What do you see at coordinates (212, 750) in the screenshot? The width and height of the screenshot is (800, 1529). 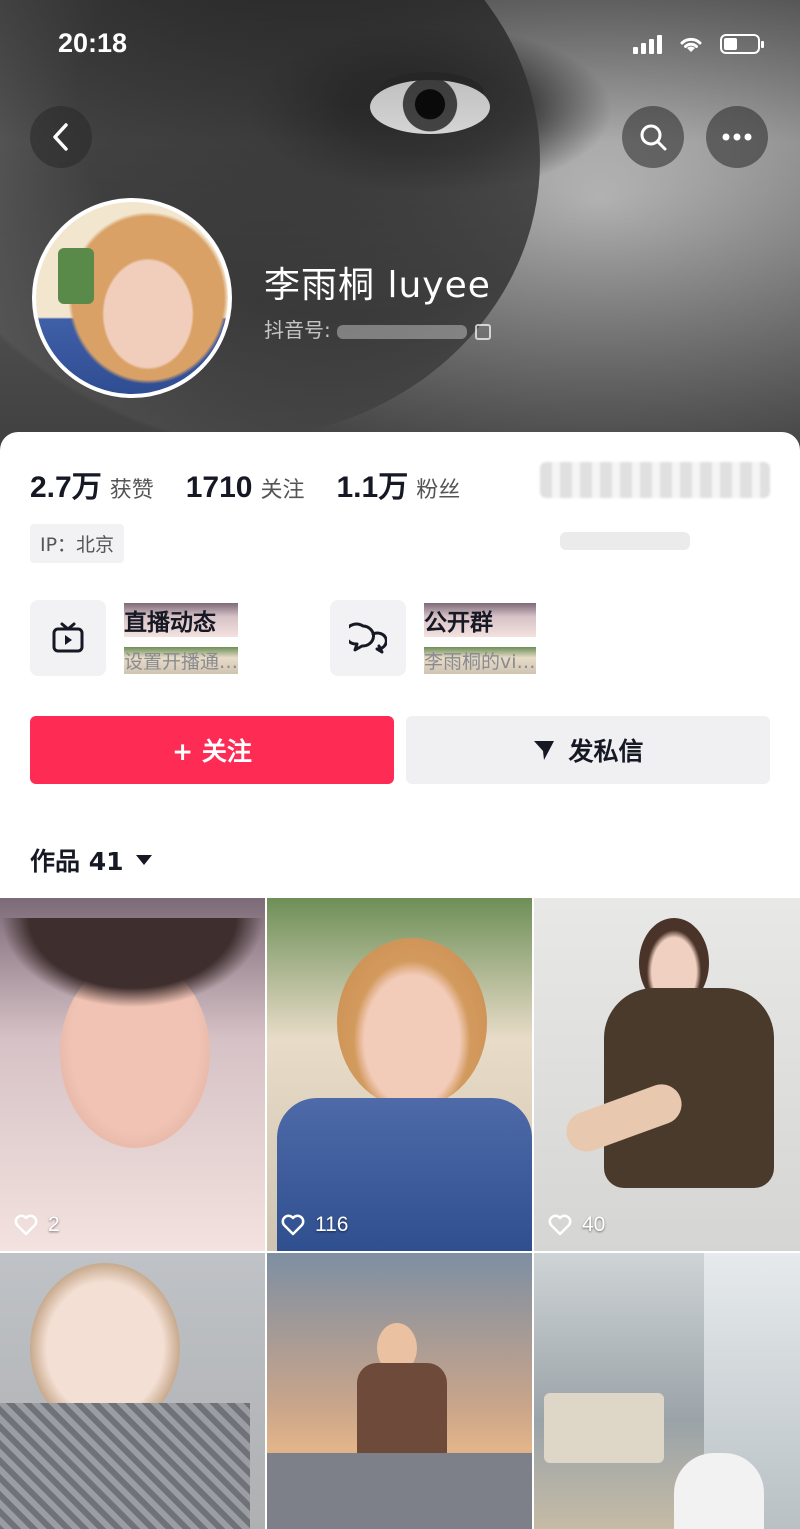 I see `follow-button: + 关注` at bounding box center [212, 750].